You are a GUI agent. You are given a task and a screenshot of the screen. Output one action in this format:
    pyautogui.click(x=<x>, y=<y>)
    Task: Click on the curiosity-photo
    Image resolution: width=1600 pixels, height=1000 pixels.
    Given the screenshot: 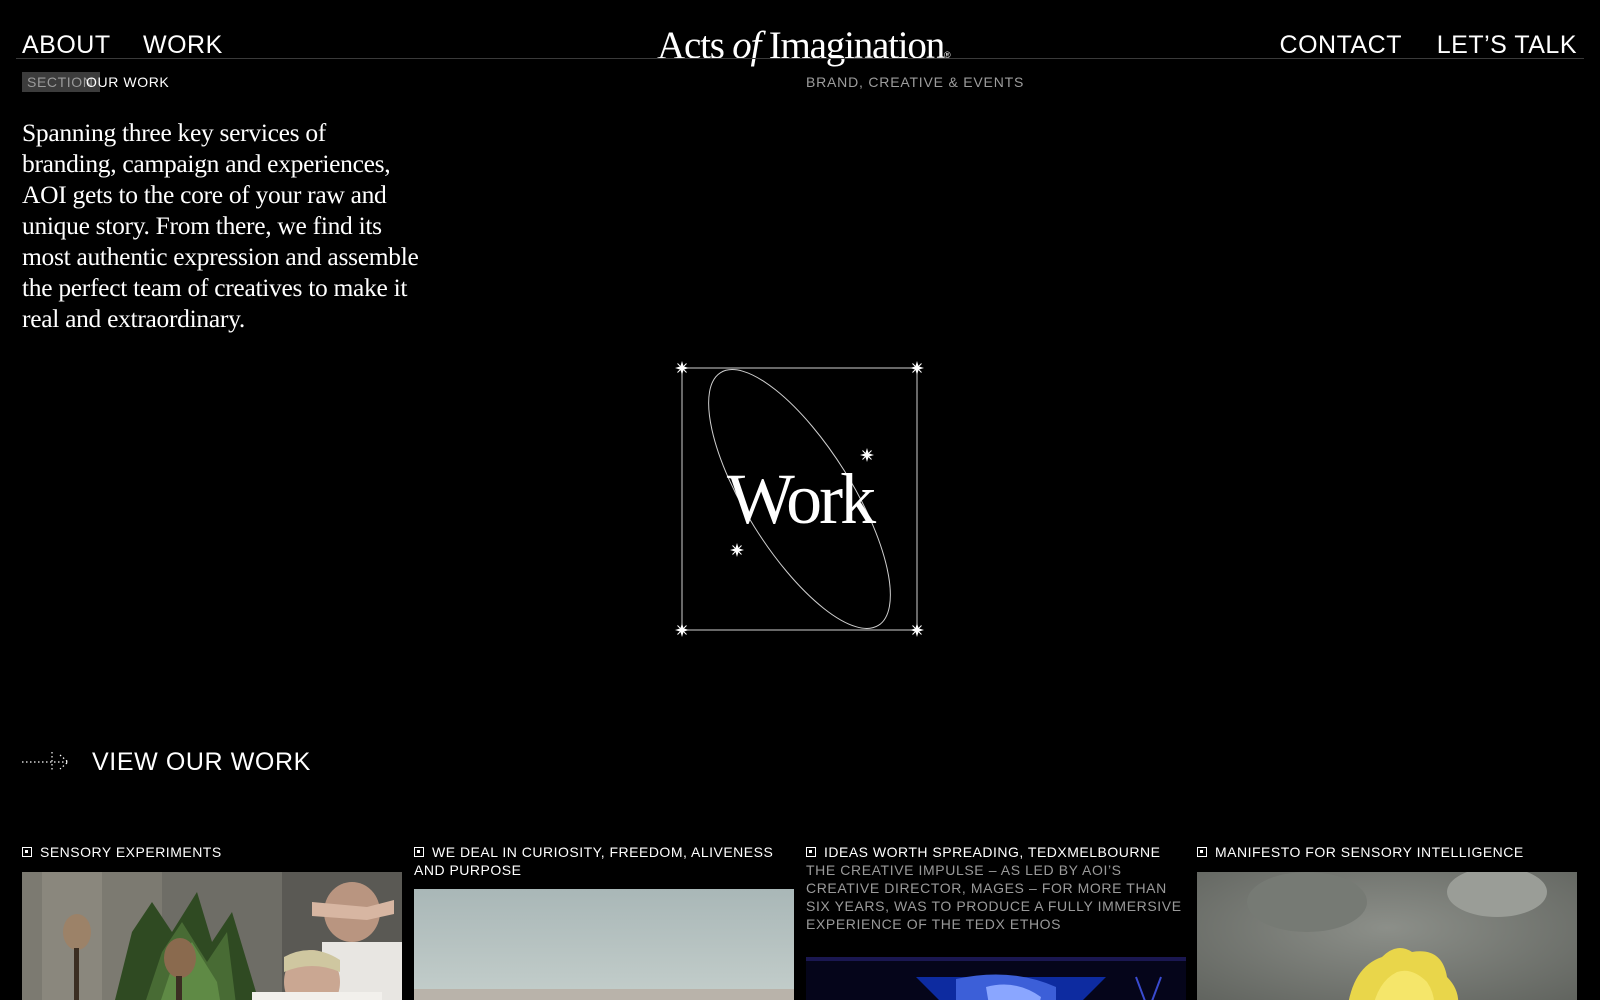 What is the action you would take?
    pyautogui.click(x=604, y=944)
    